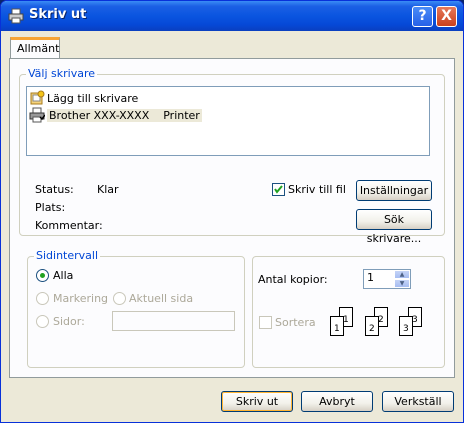 This screenshot has width=464, height=423. Describe the element at coordinates (317, 189) in the screenshot. I see `print-to-file-label: Skriv till fil` at that location.